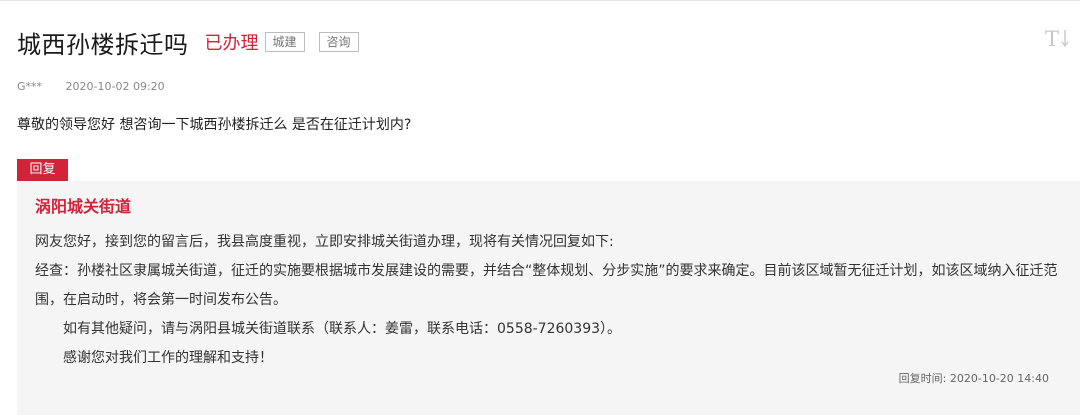 This screenshot has width=1080, height=415. Describe the element at coordinates (1052, 38) in the screenshot. I see `svg-text: T` at that location.